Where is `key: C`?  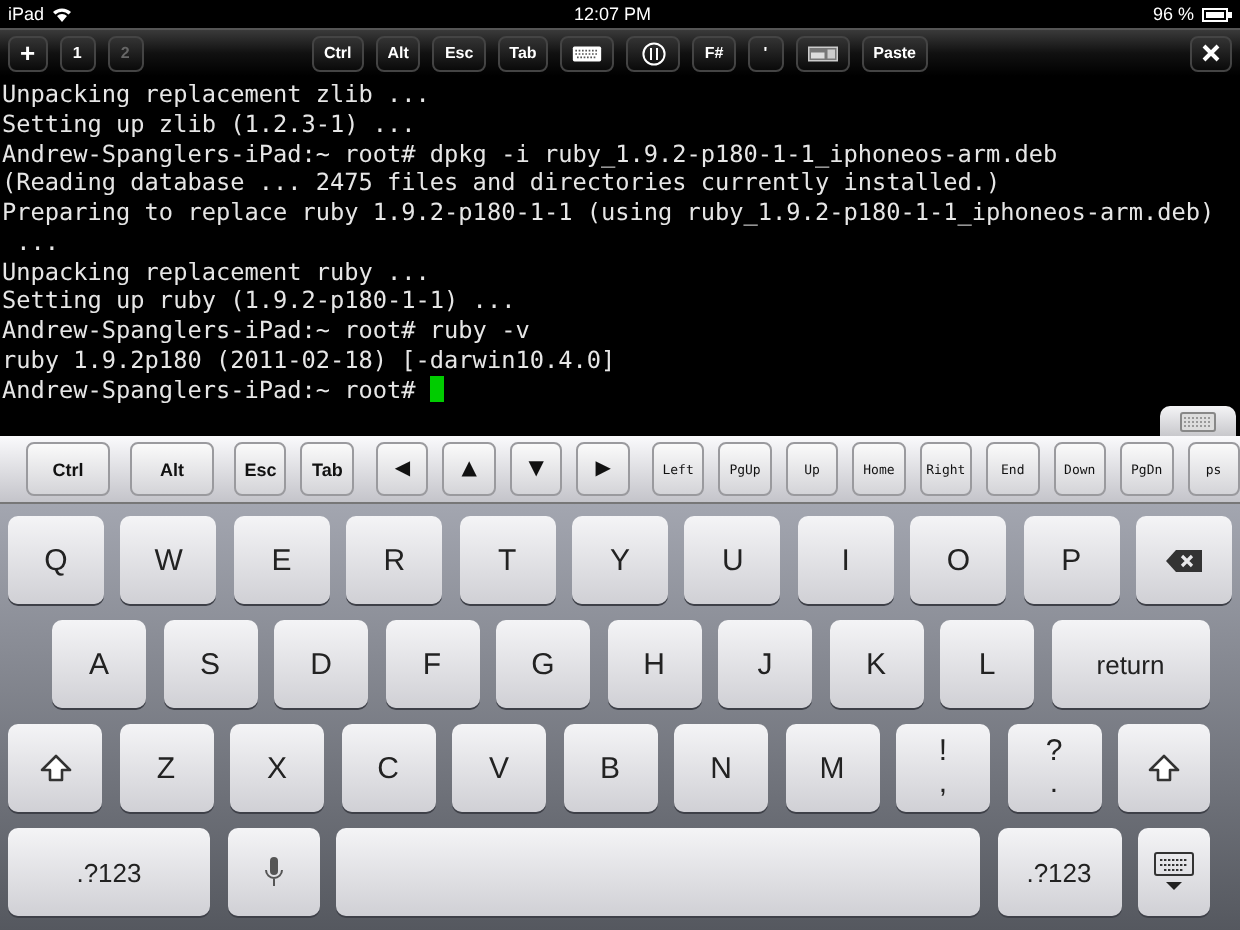
key: C is located at coordinates (388, 768).